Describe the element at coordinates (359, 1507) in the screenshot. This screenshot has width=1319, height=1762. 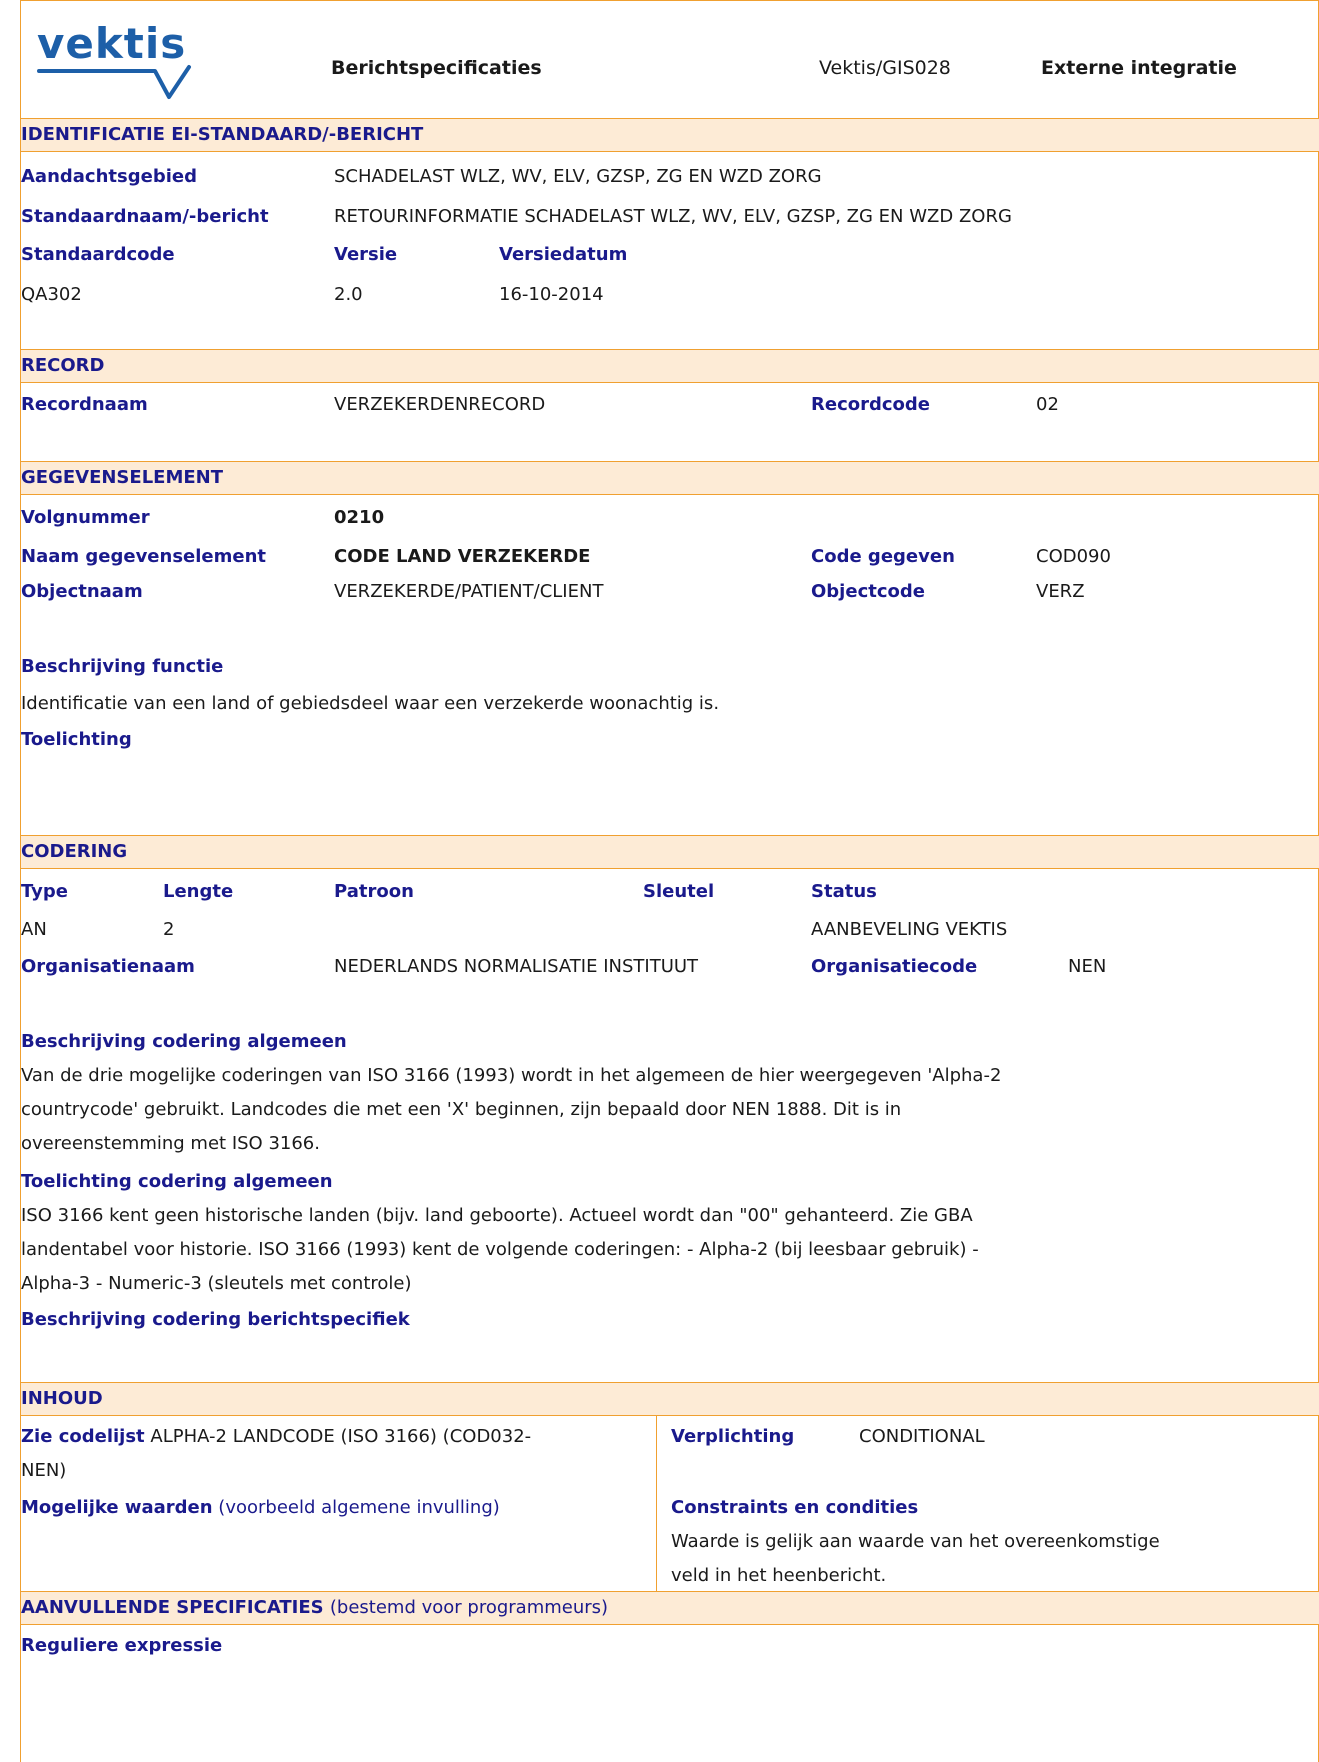
I see `mogelijke-waarden-sub: (voorbeeld algemene invulling)` at that location.